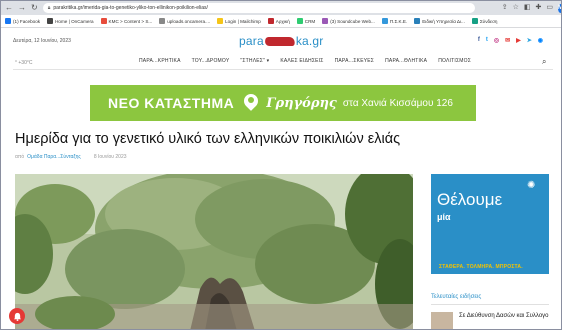 The image size is (562, 330). What do you see at coordinates (490, 304) in the screenshot?
I see `latest-news-divider` at bounding box center [490, 304].